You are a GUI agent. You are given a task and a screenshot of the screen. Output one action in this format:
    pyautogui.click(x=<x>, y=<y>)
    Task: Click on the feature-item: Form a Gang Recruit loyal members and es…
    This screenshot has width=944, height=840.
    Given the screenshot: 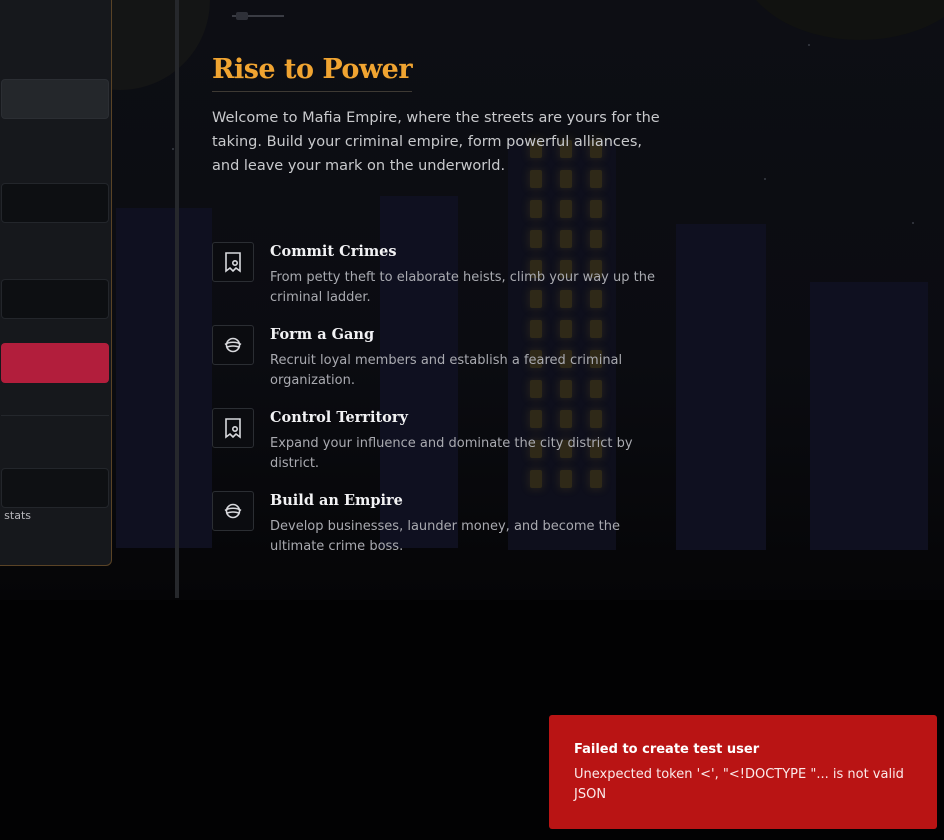 What is the action you would take?
    pyautogui.click(x=447, y=358)
    